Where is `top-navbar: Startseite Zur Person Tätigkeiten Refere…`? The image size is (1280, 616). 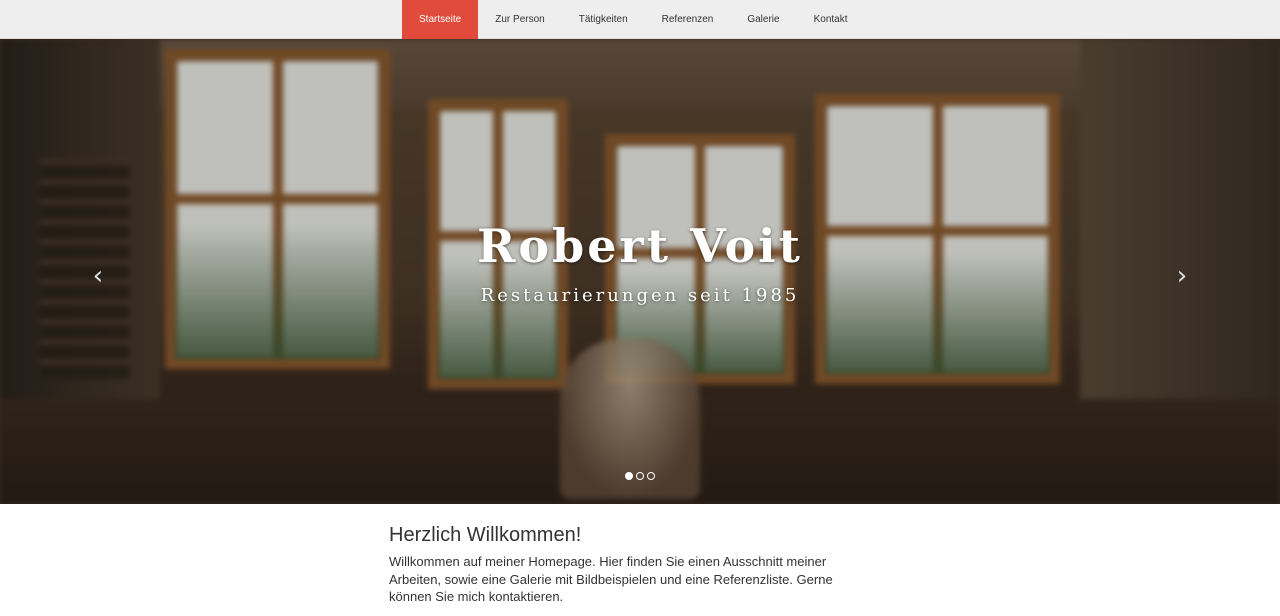 top-navbar: Startseite Zur Person Tätigkeiten Refere… is located at coordinates (640, 19).